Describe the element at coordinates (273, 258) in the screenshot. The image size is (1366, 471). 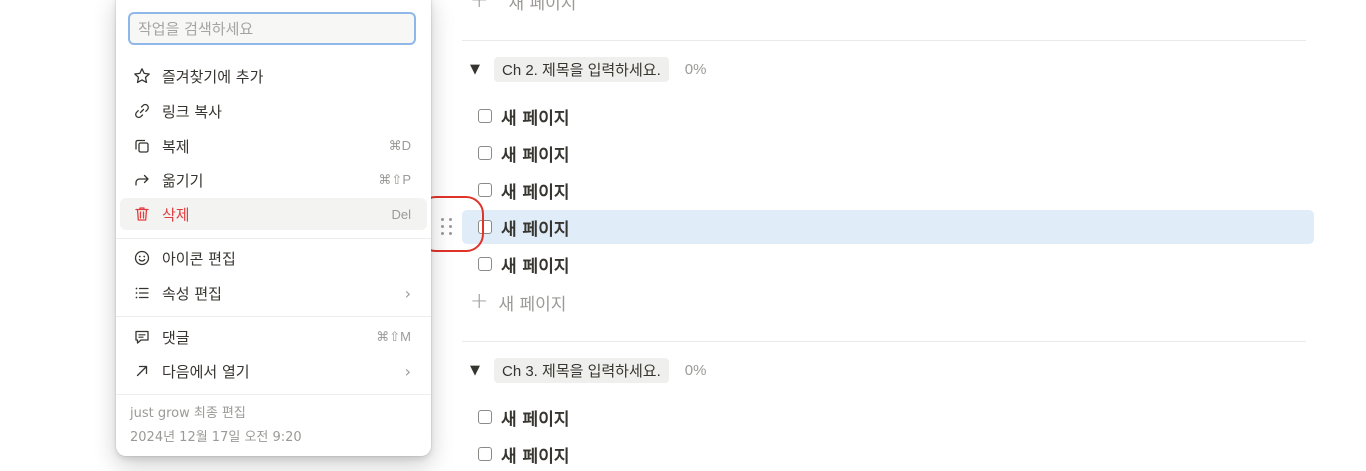
I see `menu-item-edit-icon: 아이콘 편집` at that location.